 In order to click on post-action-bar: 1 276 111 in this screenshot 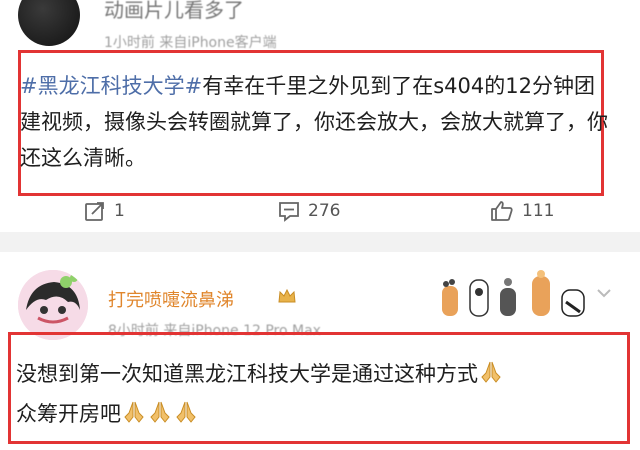, I will do `click(320, 213)`.